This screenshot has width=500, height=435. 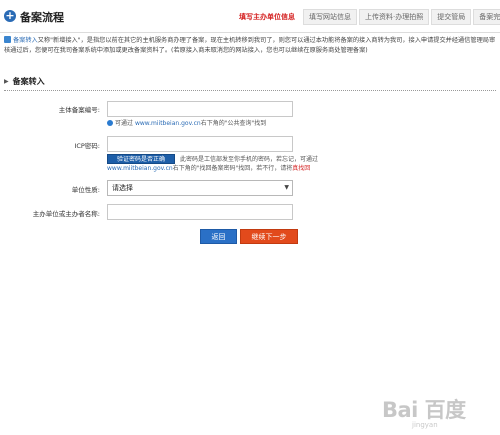 I want to click on miitbeian-link: www.miitbeian.gov.cn, so click(x=168, y=123).